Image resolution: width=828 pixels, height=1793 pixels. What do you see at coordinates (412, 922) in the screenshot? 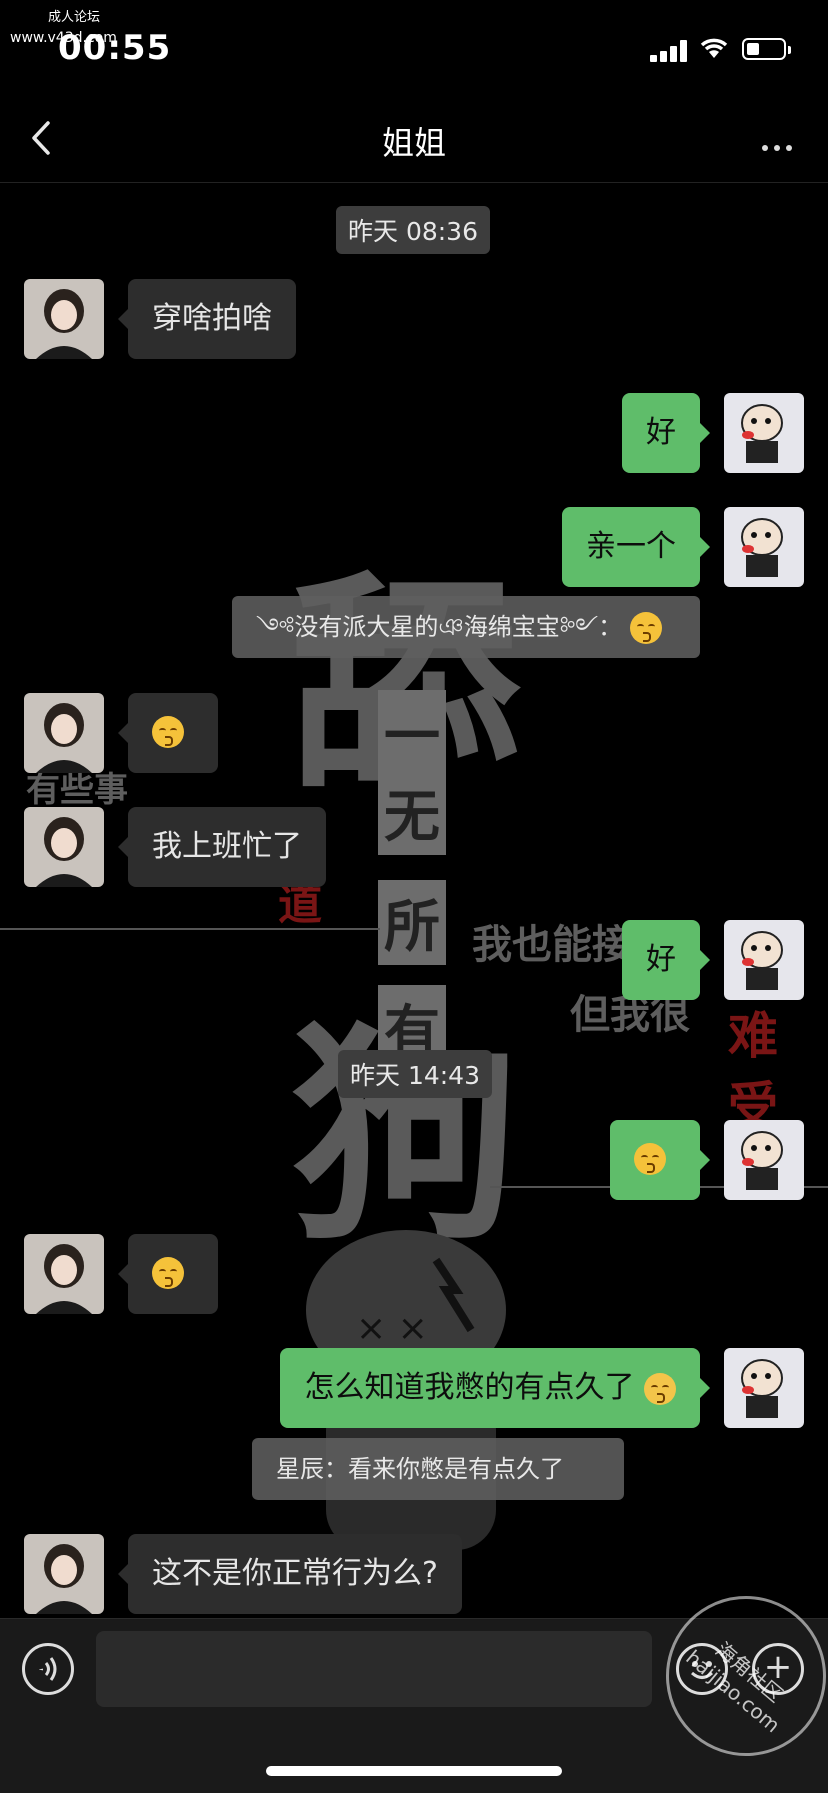
I see `wallpaper-char: 所` at bounding box center [412, 922].